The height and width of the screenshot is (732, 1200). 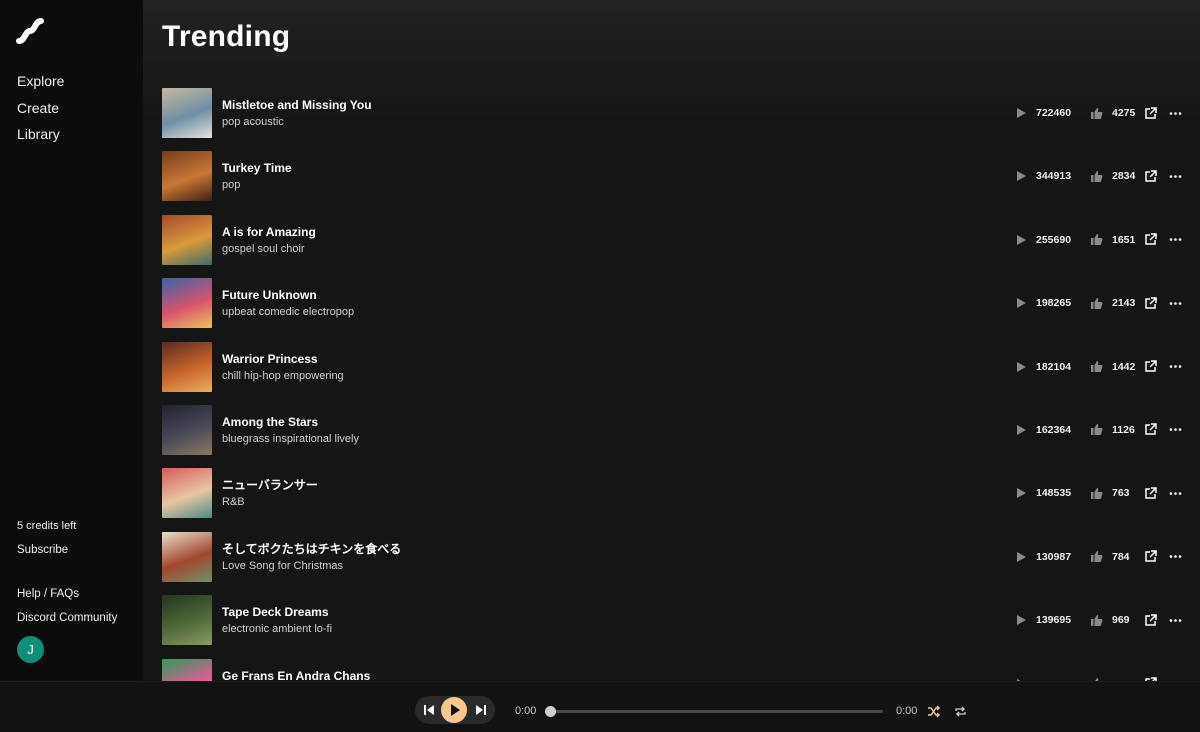 I want to click on track-title: Tape Deck Dreams, so click(x=277, y=614).